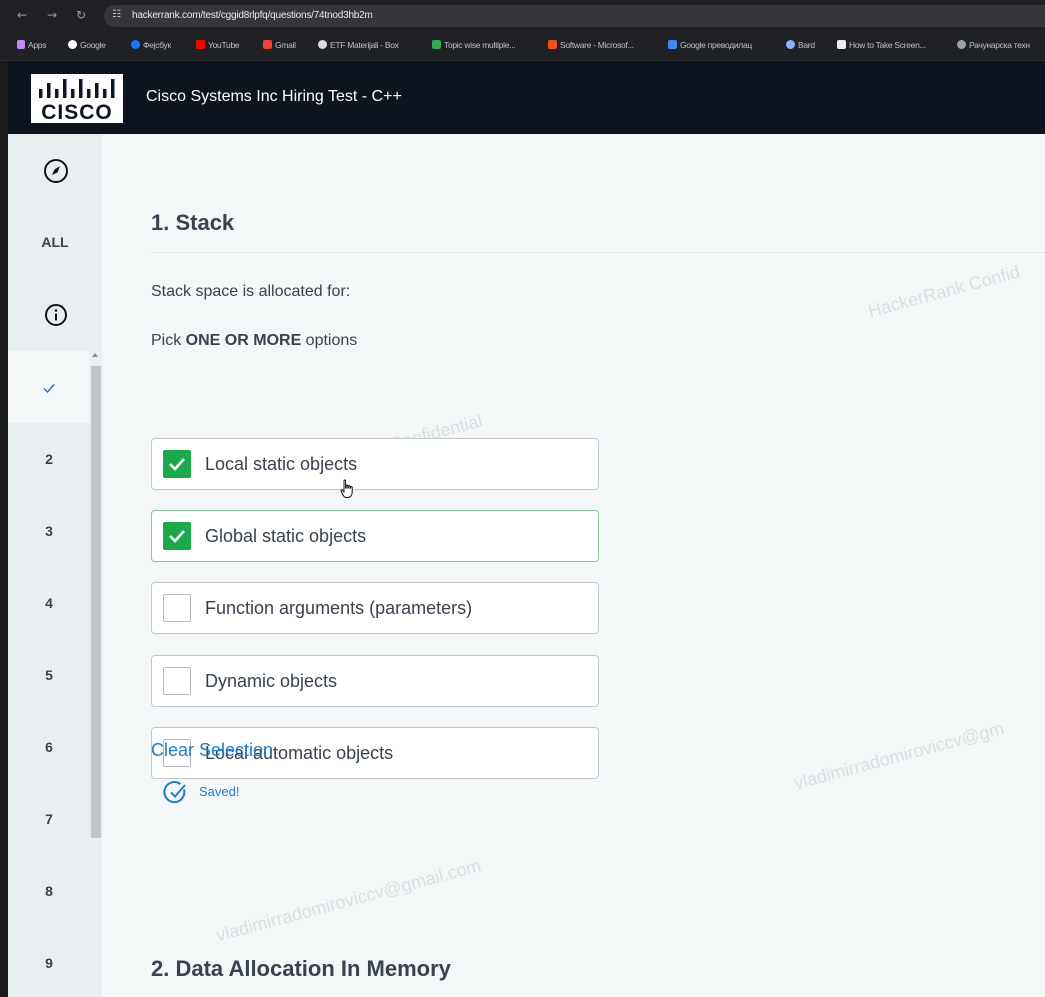 The height and width of the screenshot is (997, 1045). I want to click on divider, so click(598, 252).